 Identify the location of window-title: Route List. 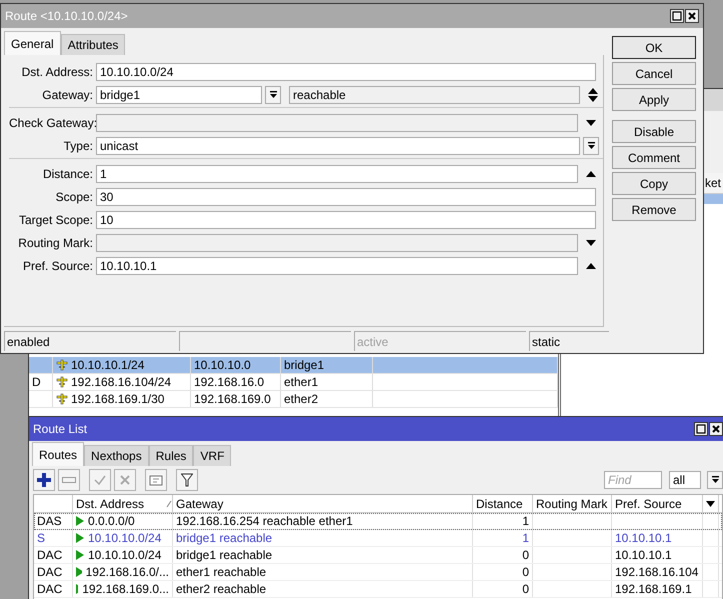
(60, 429).